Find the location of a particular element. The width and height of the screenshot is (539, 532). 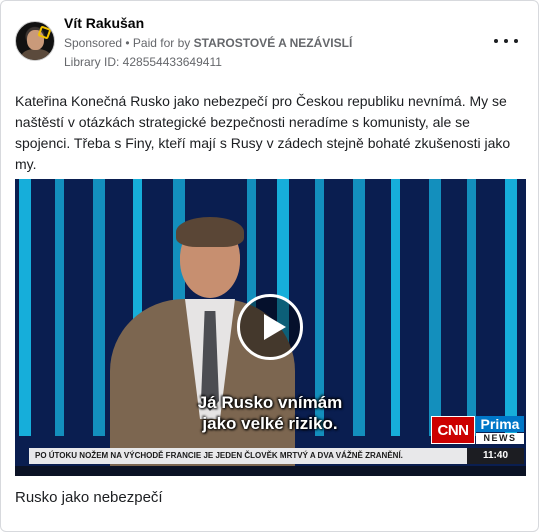

library-id: Library ID: 428554433649411 is located at coordinates (143, 62).